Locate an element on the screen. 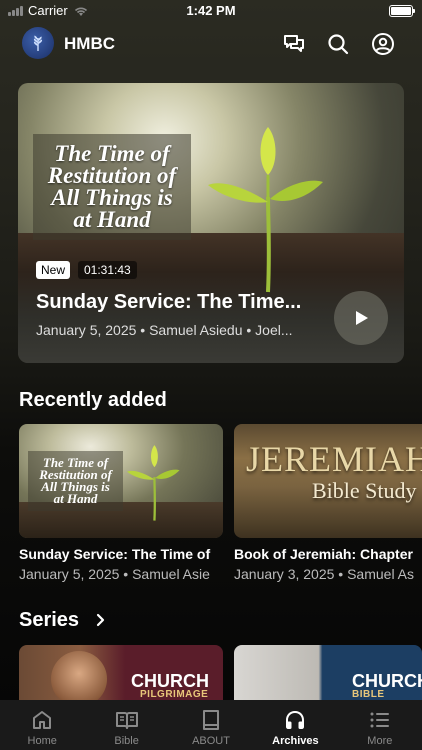 Image resolution: width=422 pixels, height=750 pixels. chevron-right-icon is located at coordinates (100, 620).